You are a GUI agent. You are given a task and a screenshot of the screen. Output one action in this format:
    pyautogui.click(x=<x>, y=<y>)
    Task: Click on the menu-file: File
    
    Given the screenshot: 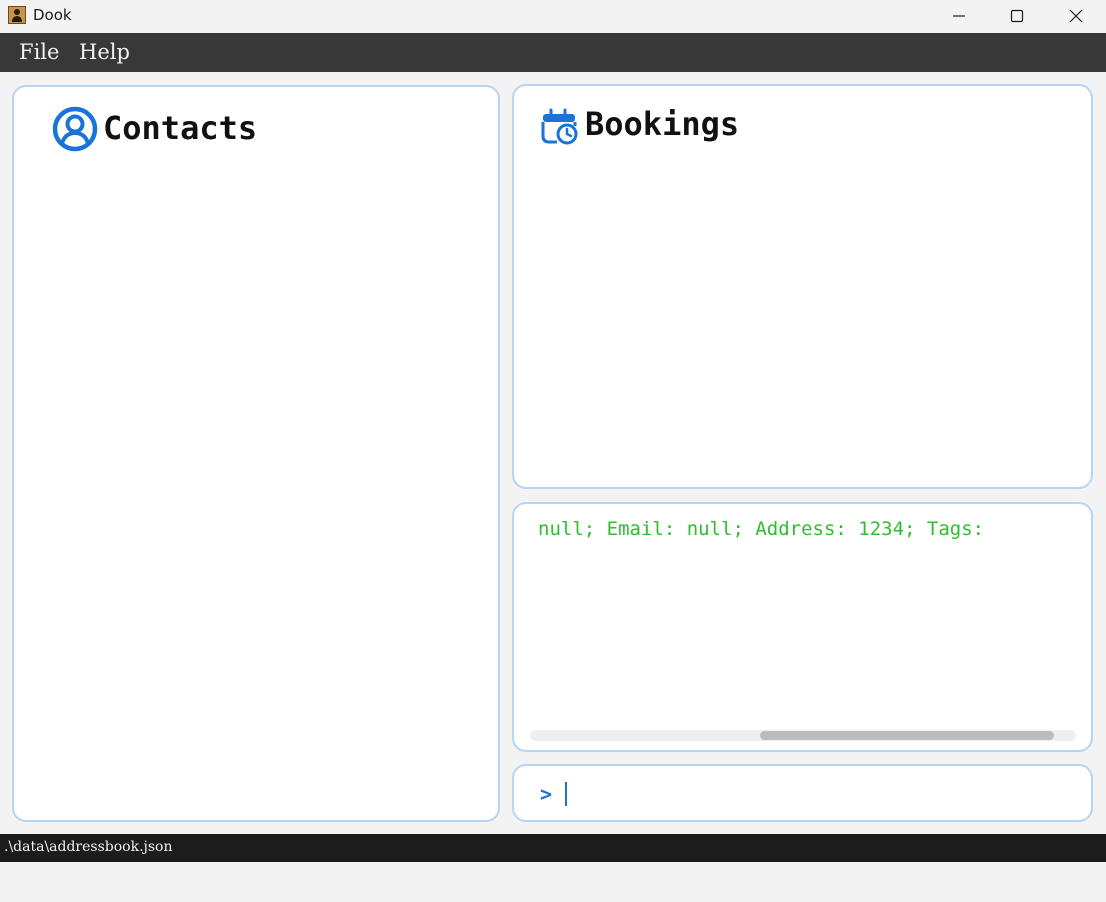 What is the action you would take?
    pyautogui.click(x=39, y=52)
    